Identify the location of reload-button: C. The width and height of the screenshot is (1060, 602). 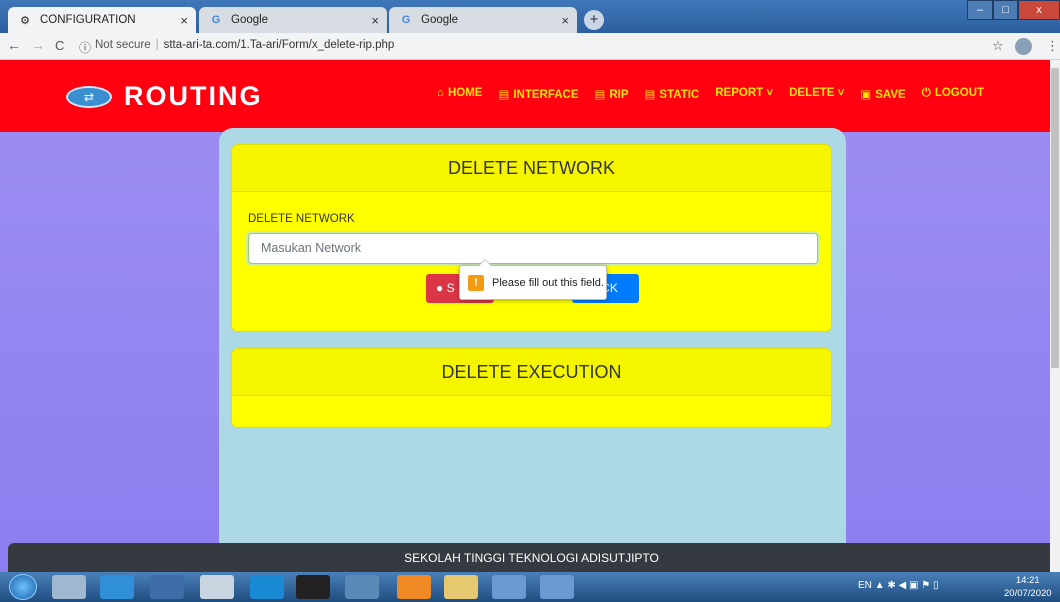
(59, 45).